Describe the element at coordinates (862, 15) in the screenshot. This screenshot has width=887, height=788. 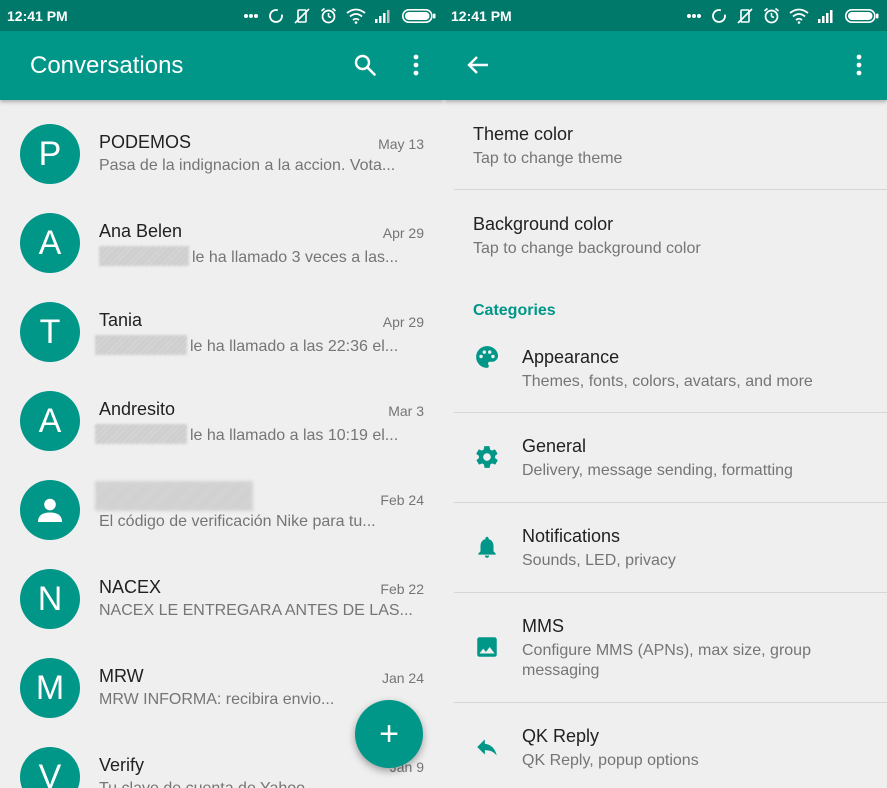
I see `battery-icon` at that location.